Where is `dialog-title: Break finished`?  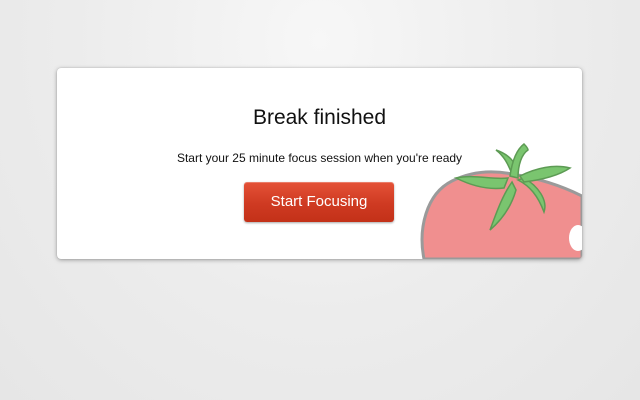
dialog-title: Break finished is located at coordinates (319, 117).